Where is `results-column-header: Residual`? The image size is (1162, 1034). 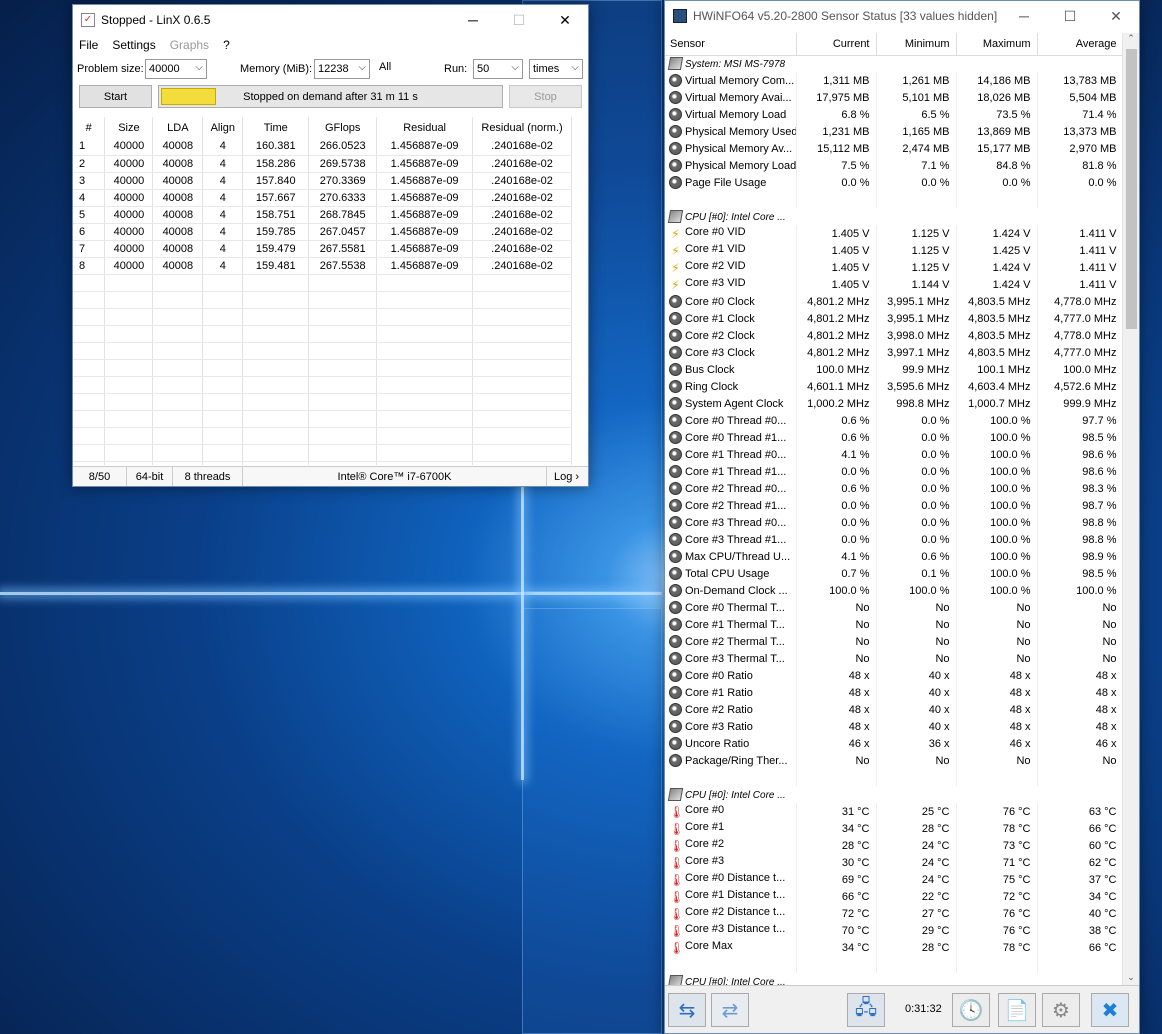 results-column-header: Residual is located at coordinates (425, 127).